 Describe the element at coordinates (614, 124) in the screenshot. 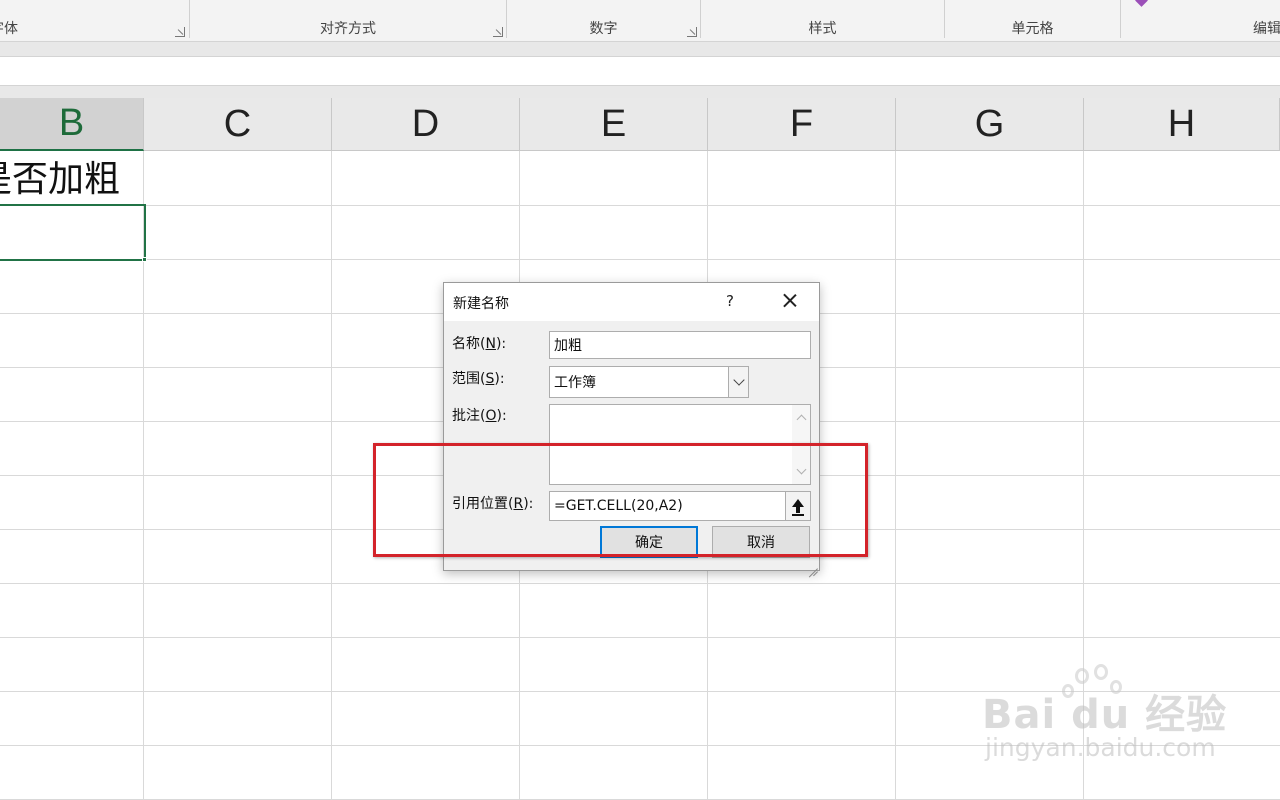

I see `column-header-e: E` at that location.